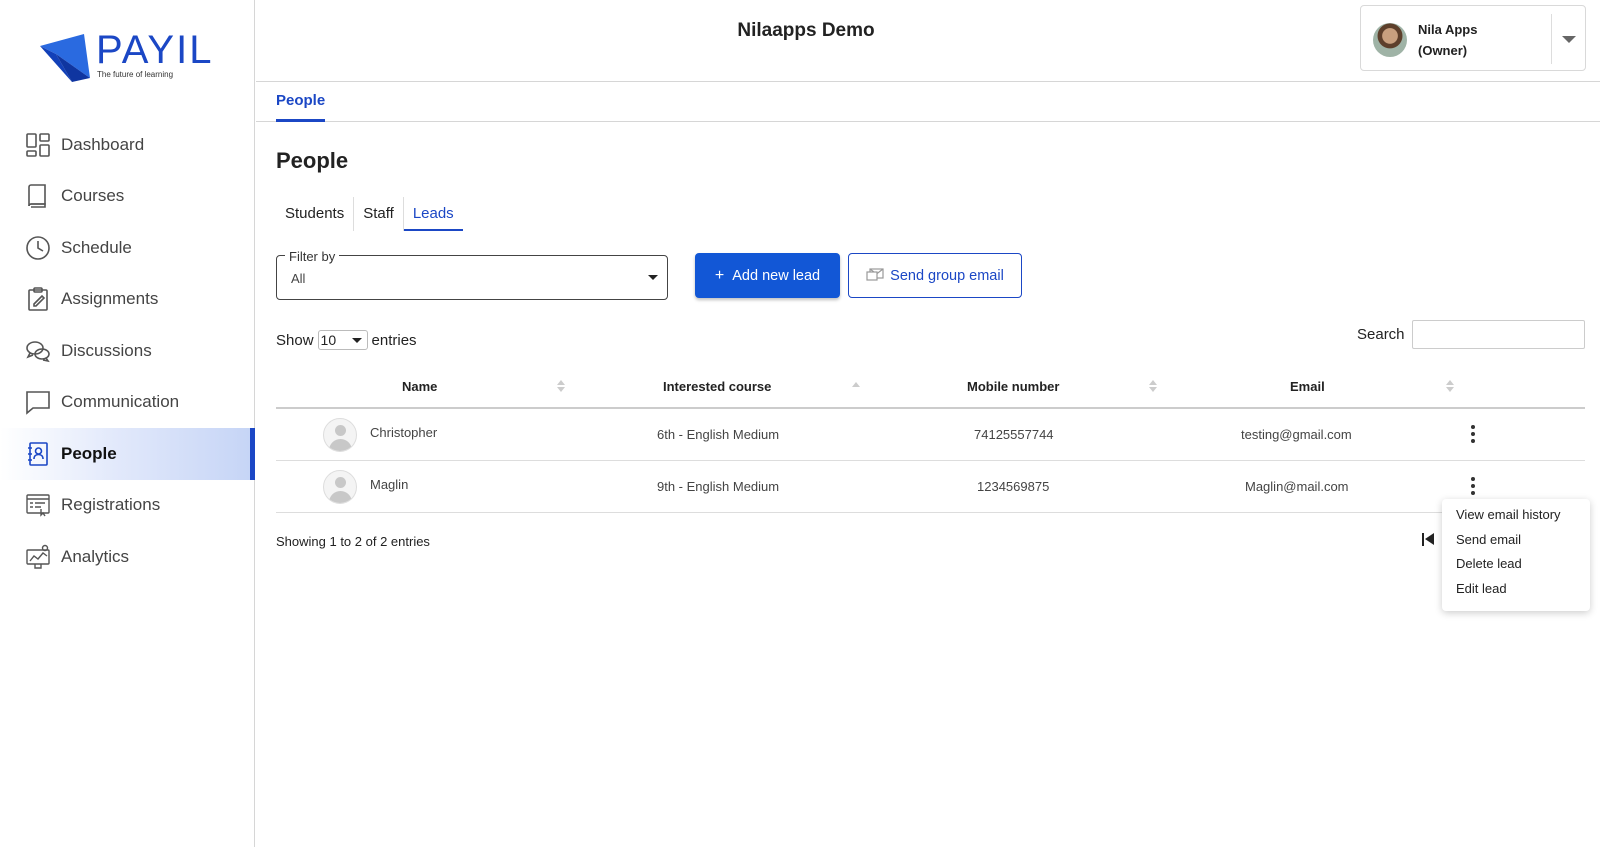 This screenshot has height=847, width=1600. I want to click on logo-tagline: The future of learning, so click(135, 74).